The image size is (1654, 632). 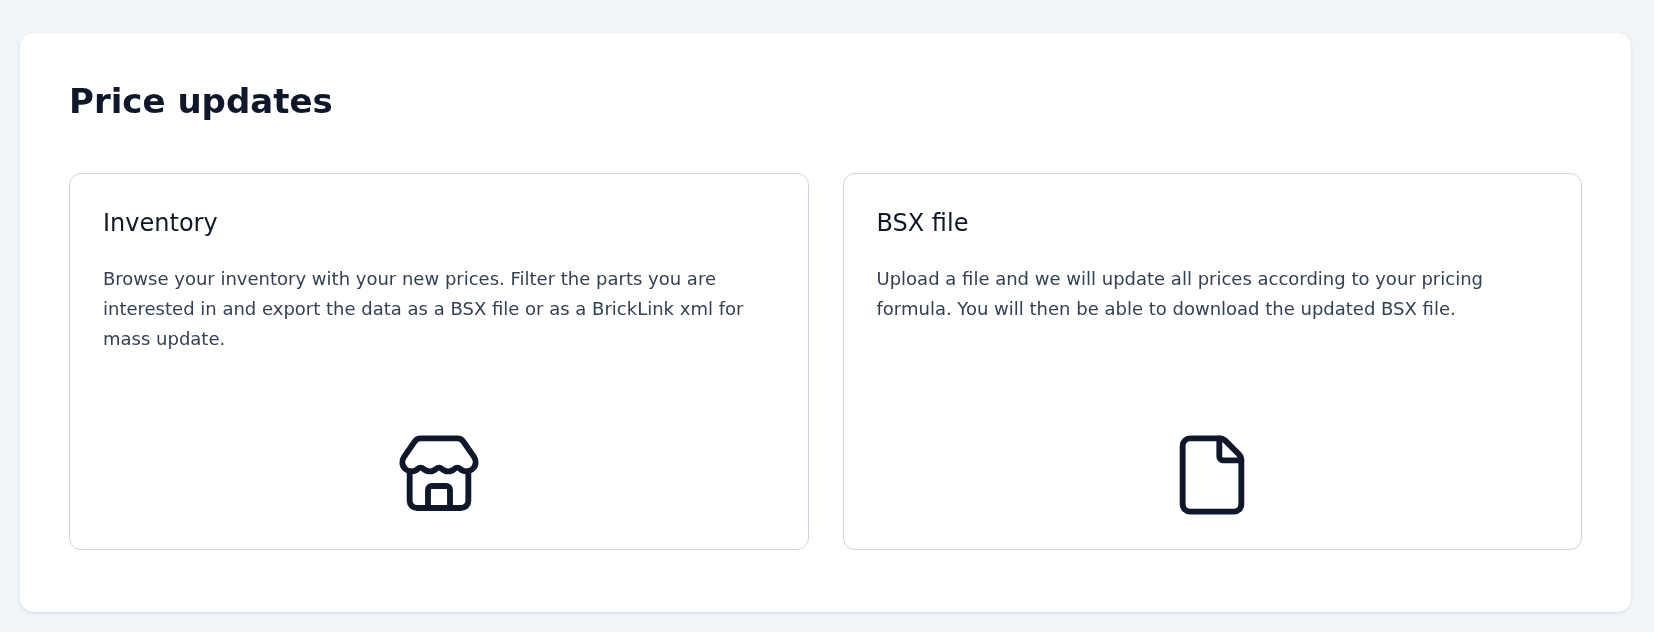 I want to click on card-description: Upload a file and we will update all prices according to your pricing formula. You will then be able to download the updated BSX file., so click(x=1180, y=294).